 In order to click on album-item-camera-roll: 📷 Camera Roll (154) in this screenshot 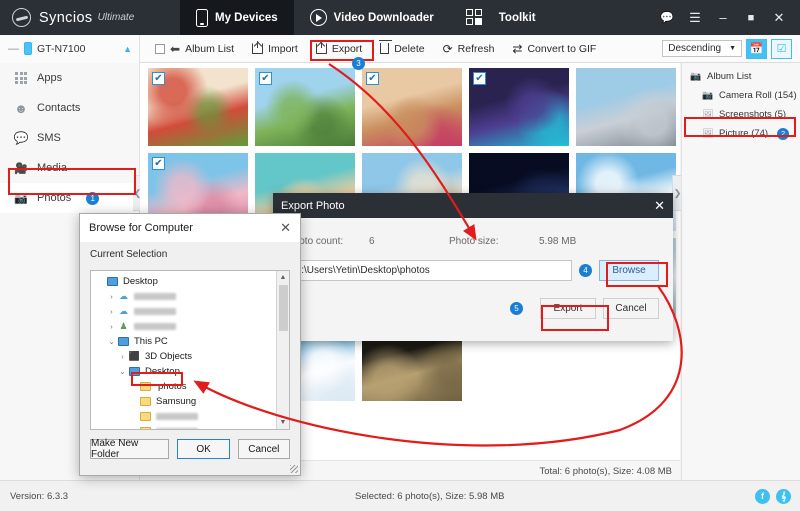, I will do `click(741, 95)`.